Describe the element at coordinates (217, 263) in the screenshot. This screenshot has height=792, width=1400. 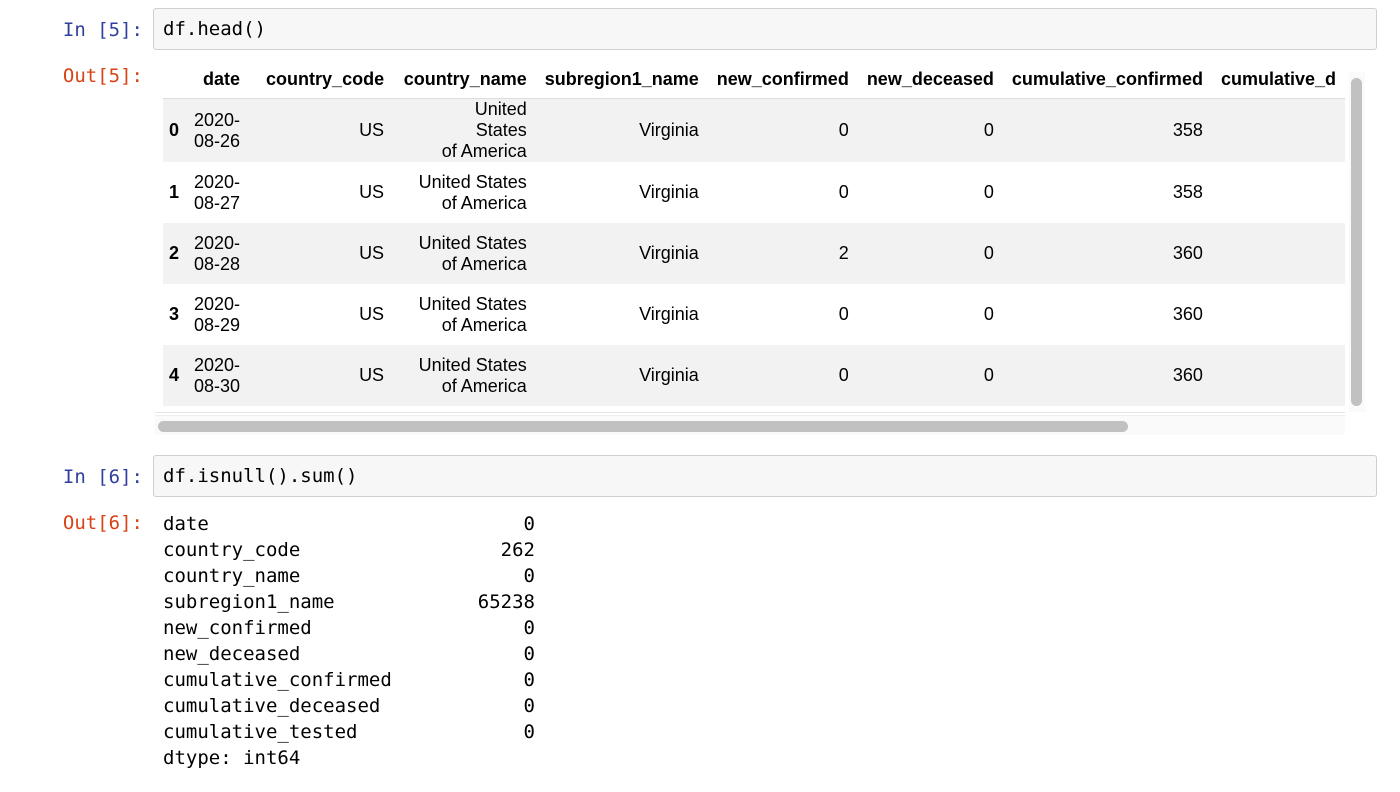
I see `date-part: 08-28` at that location.